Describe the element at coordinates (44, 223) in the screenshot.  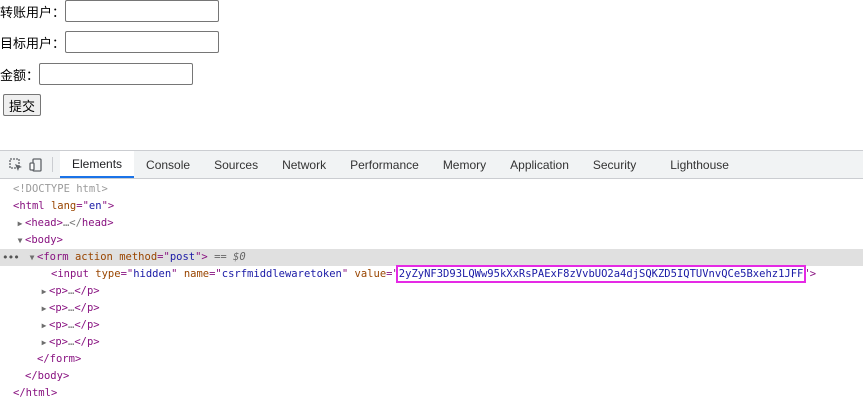
I see `head-tag: head` at that location.